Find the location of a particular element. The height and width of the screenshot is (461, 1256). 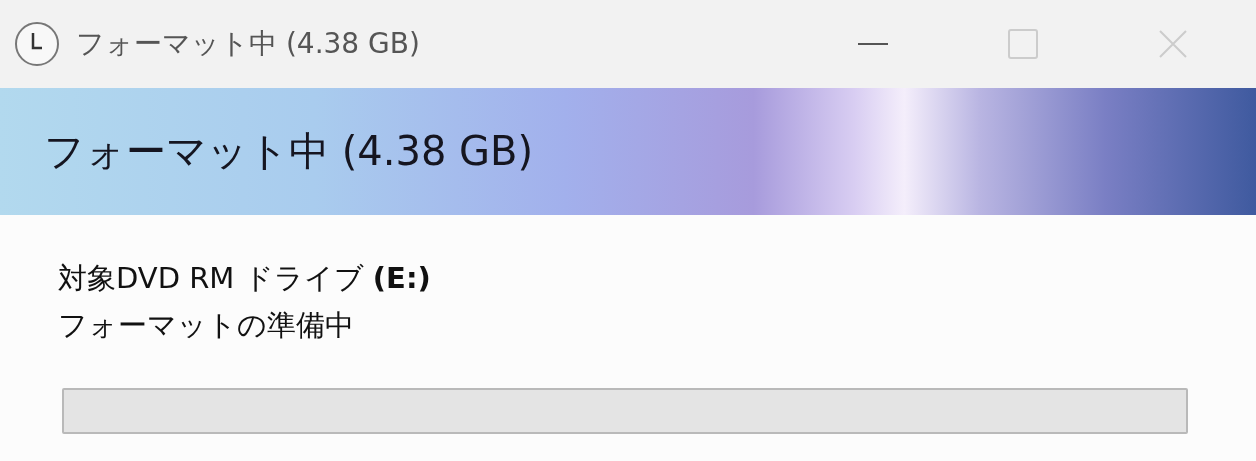

status-text: 対象DVD RM ドライブ (E:) is located at coordinates (245, 278).